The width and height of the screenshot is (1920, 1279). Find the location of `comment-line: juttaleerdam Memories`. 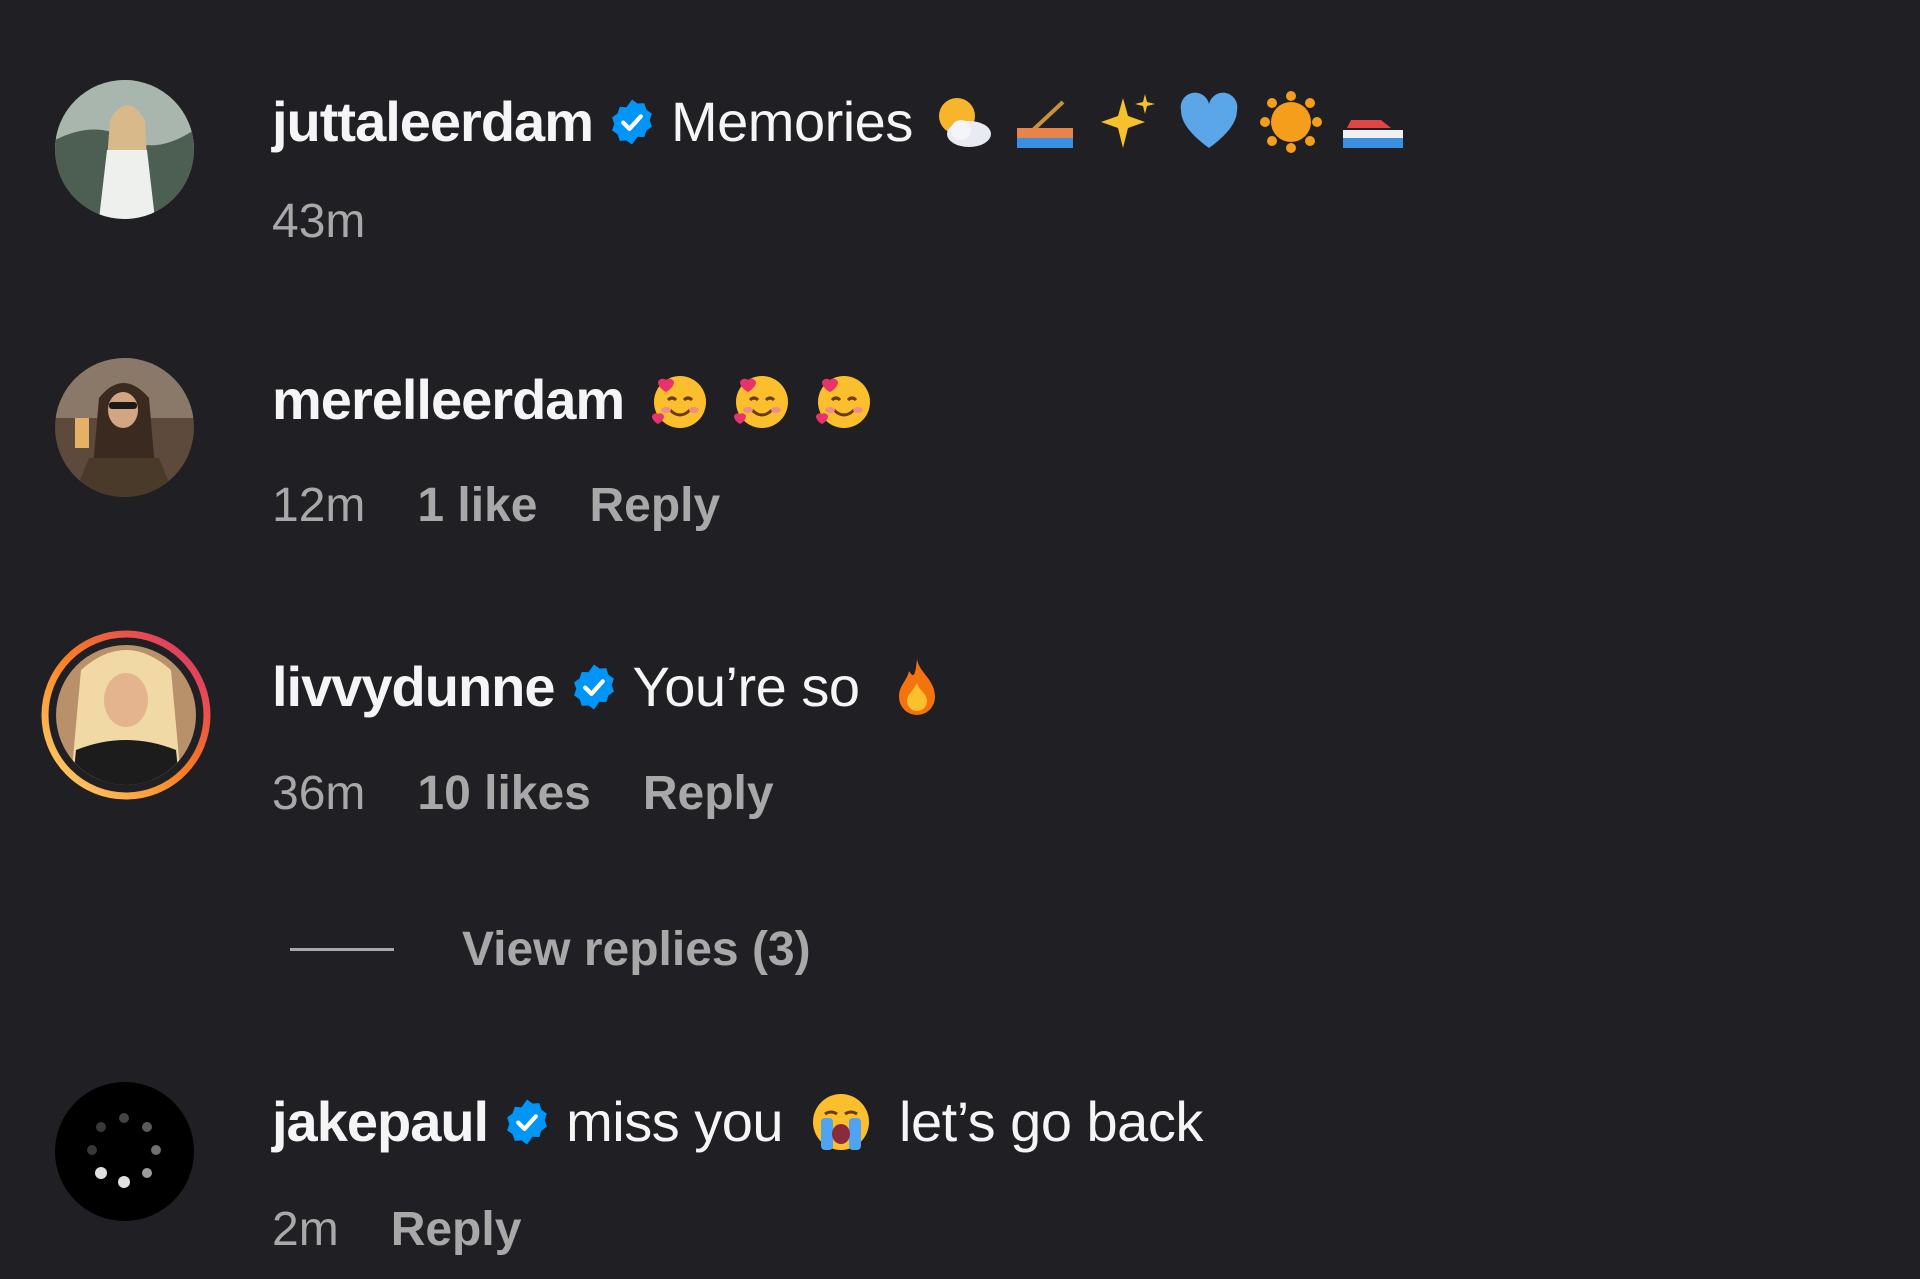

comment-line: juttaleerdam Memories is located at coordinates (838, 122).